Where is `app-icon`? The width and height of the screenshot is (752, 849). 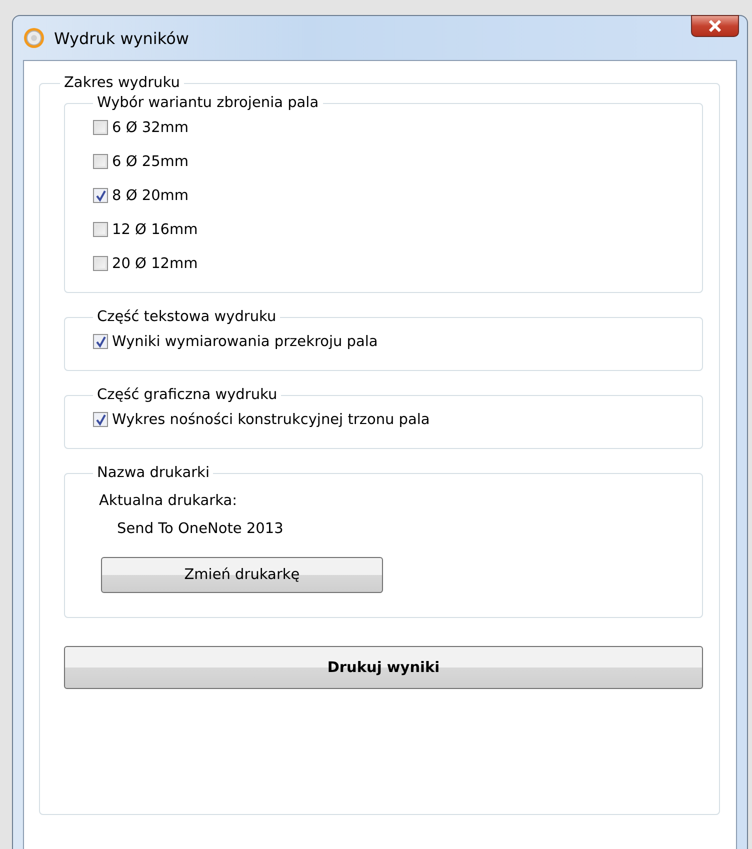
app-icon is located at coordinates (34, 38).